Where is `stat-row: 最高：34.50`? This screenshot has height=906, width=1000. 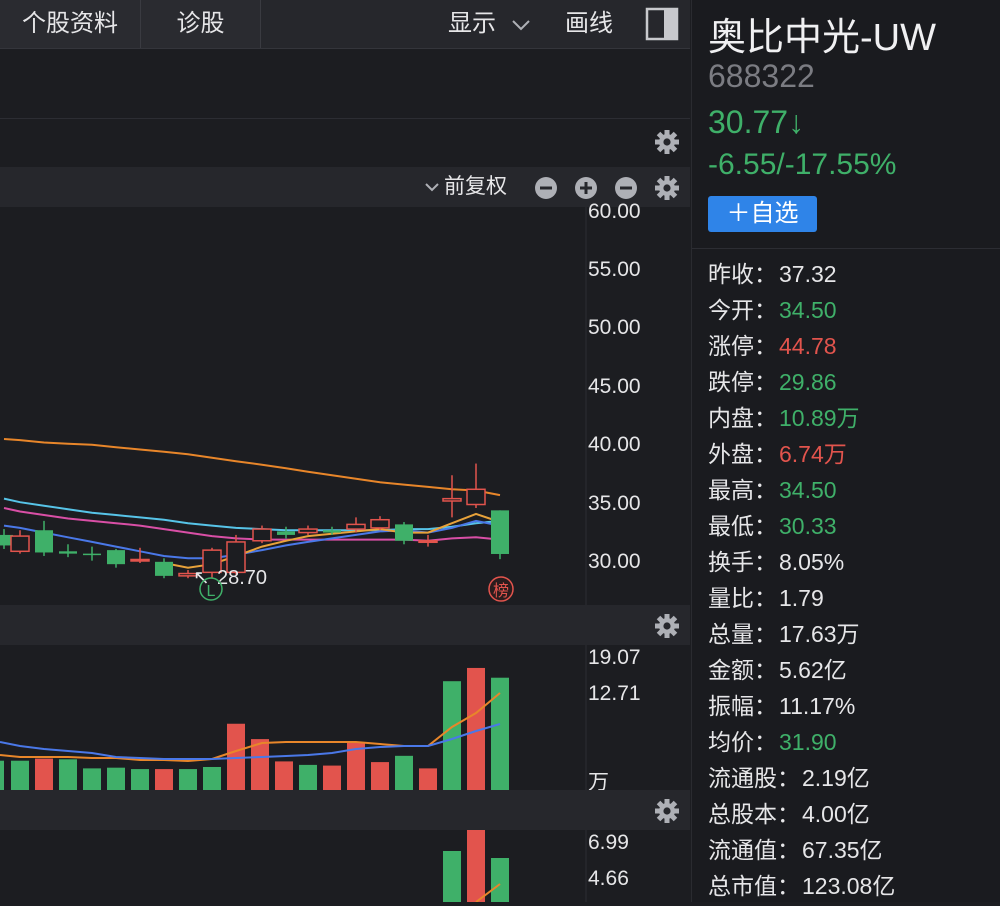 stat-row: 最高：34.50 is located at coordinates (853, 492).